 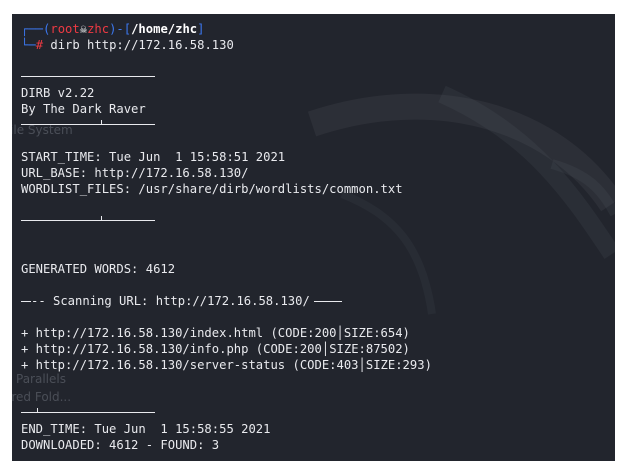 What do you see at coordinates (98, 29) in the screenshot?
I see `prompt-host: zhc` at bounding box center [98, 29].